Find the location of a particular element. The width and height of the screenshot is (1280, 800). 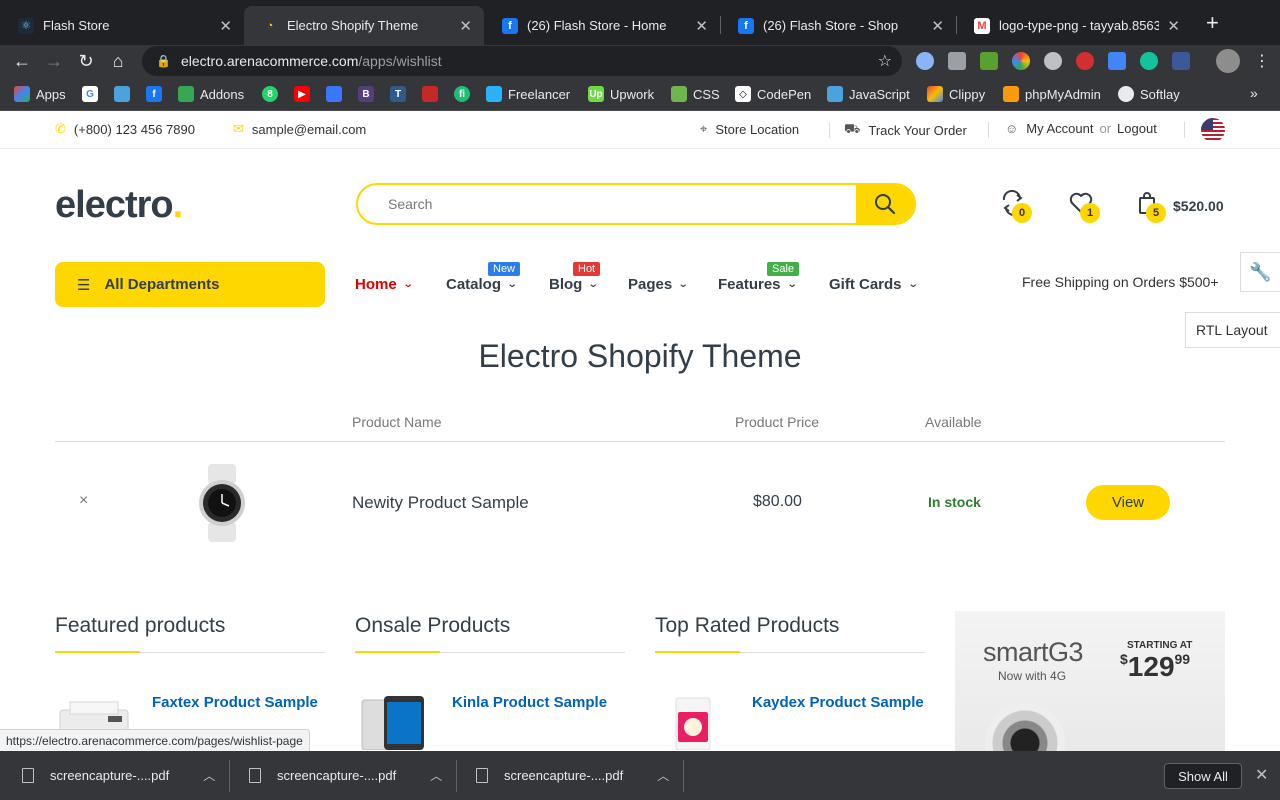

adblock-plus-icon is located at coordinates (1085, 61).